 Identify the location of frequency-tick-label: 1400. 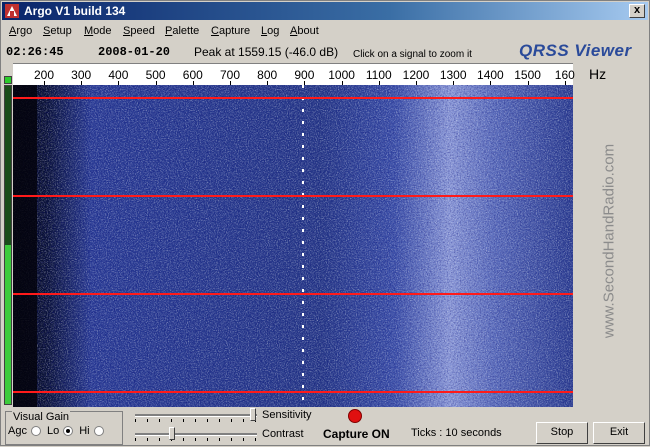
(490, 75).